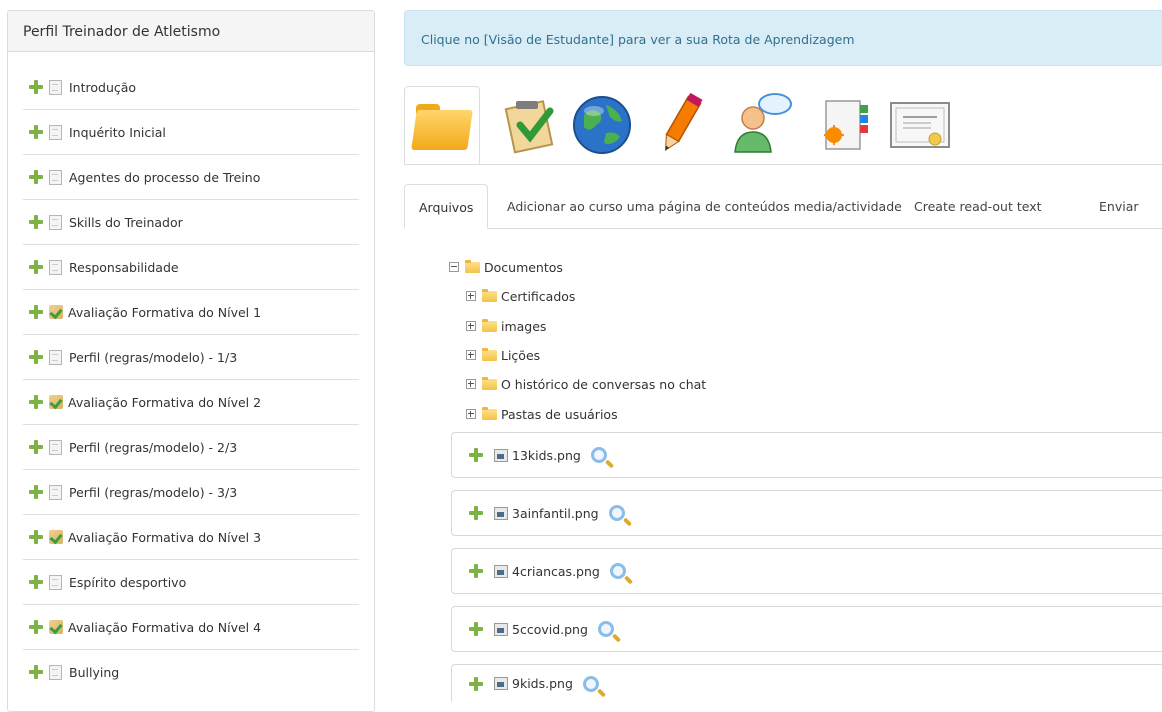 The image size is (1162, 712). I want to click on sidebar-item-label: Skills do Treinador, so click(126, 222).